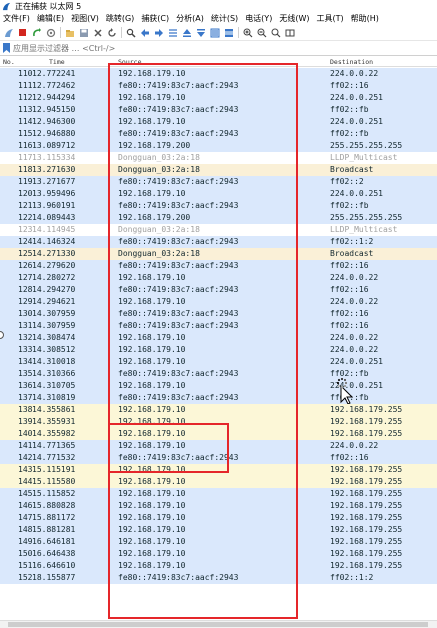 The height and width of the screenshot is (628, 437). Describe the element at coordinates (349, 109) in the screenshot. I see `packet-destination: ff02::fb` at that location.